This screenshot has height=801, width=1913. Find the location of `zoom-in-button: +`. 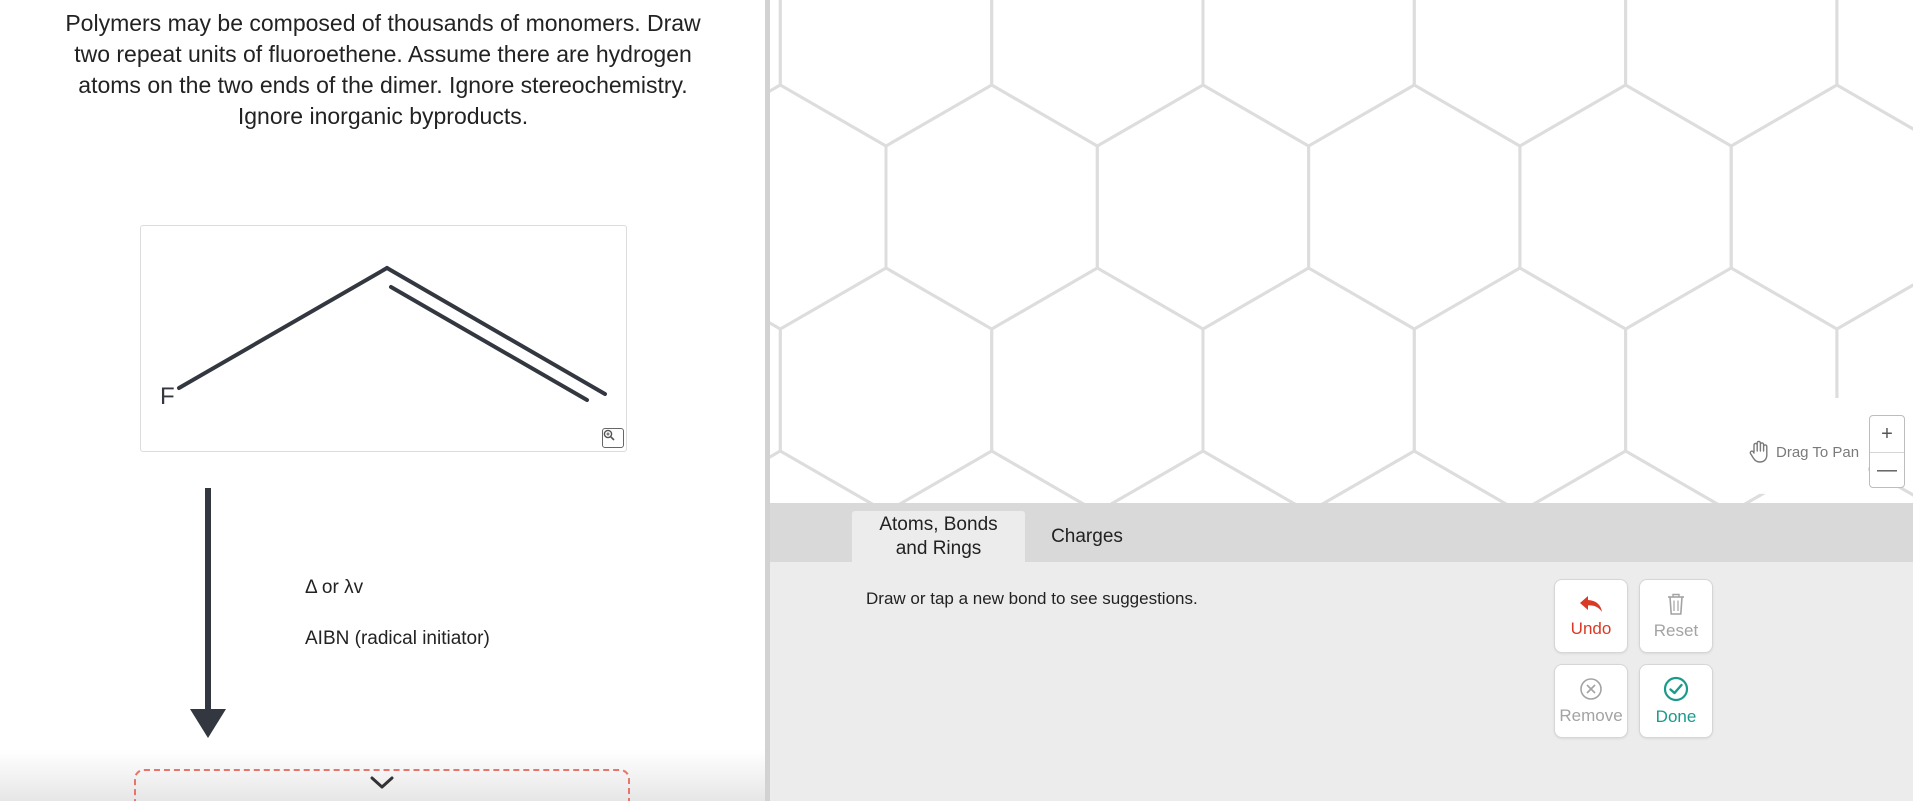

zoom-in-button: + is located at coordinates (1887, 434).